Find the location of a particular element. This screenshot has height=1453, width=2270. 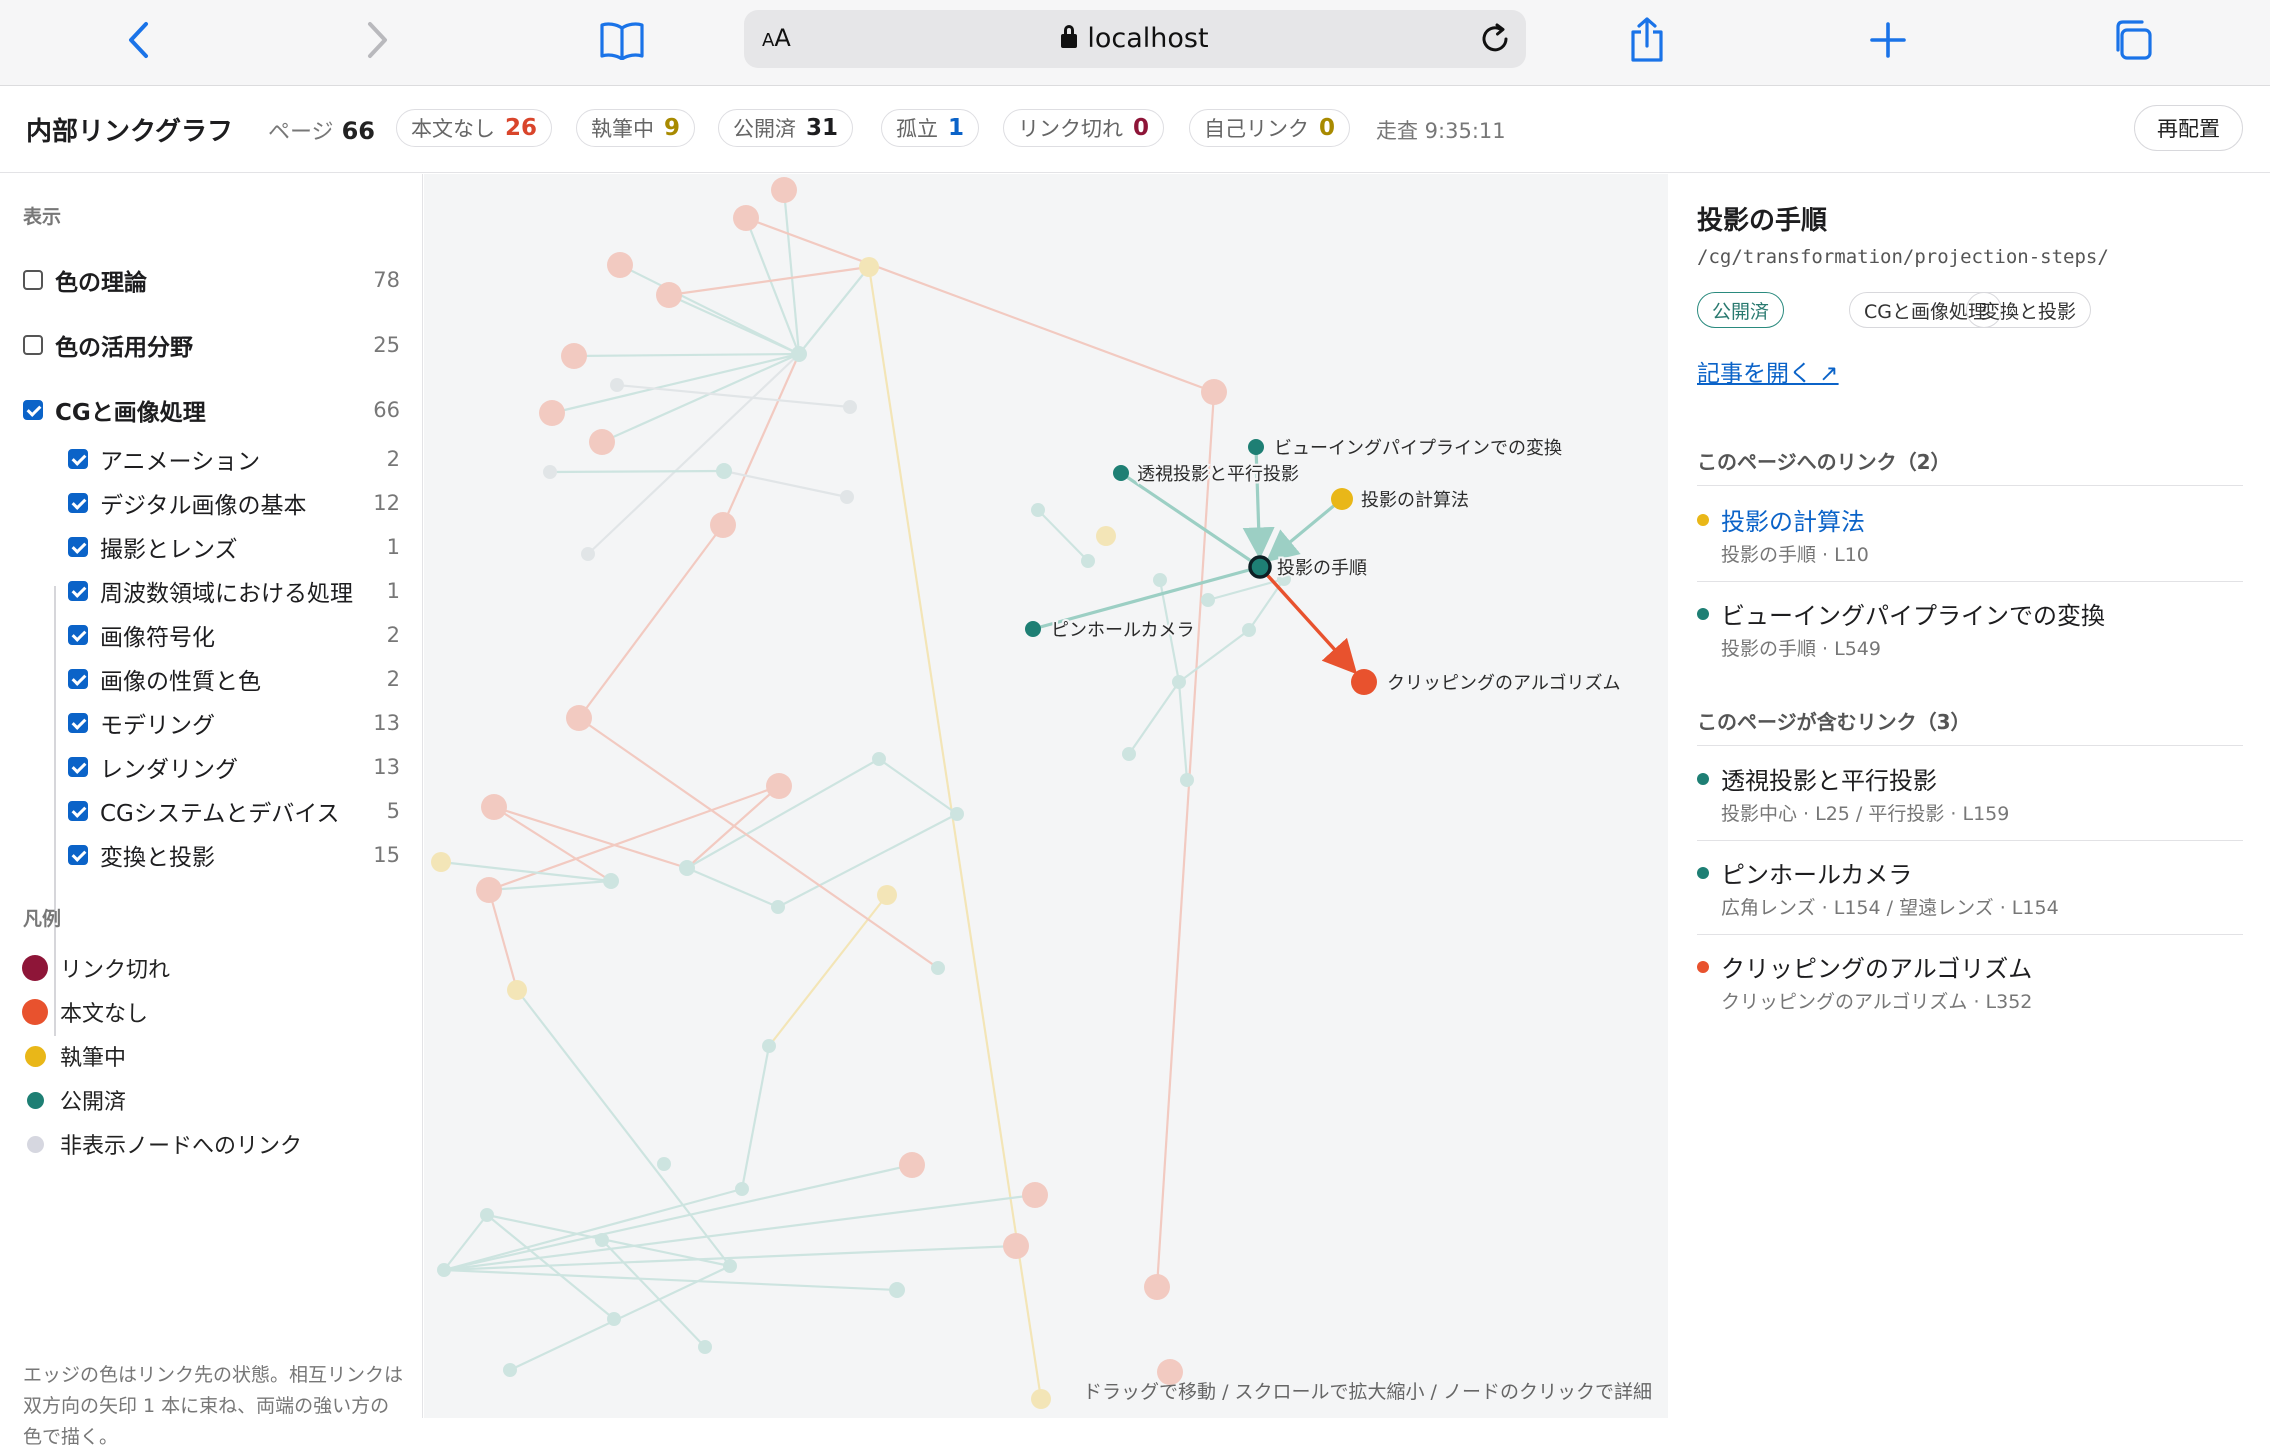

back-icon is located at coordinates (138, 40).